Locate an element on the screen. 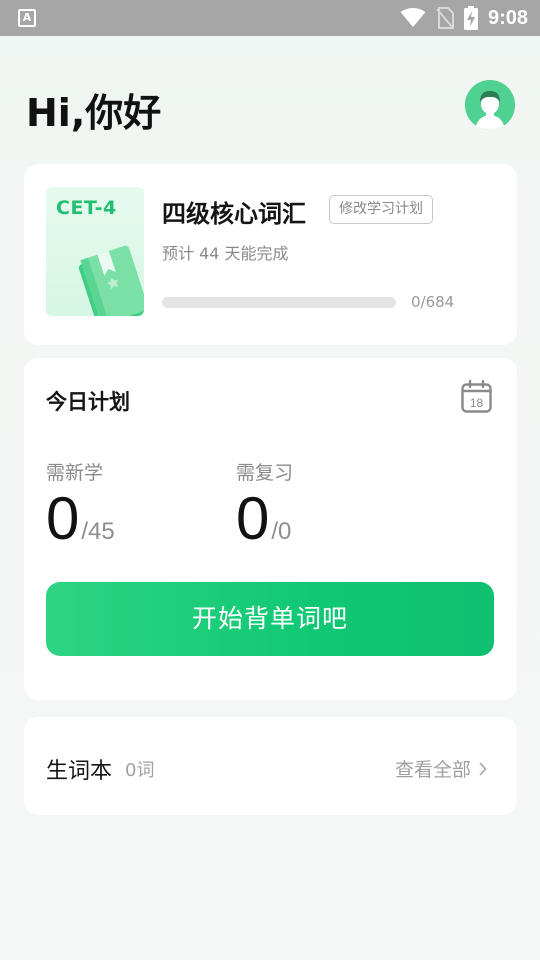  review-words-label: 需复习 is located at coordinates (265, 473).